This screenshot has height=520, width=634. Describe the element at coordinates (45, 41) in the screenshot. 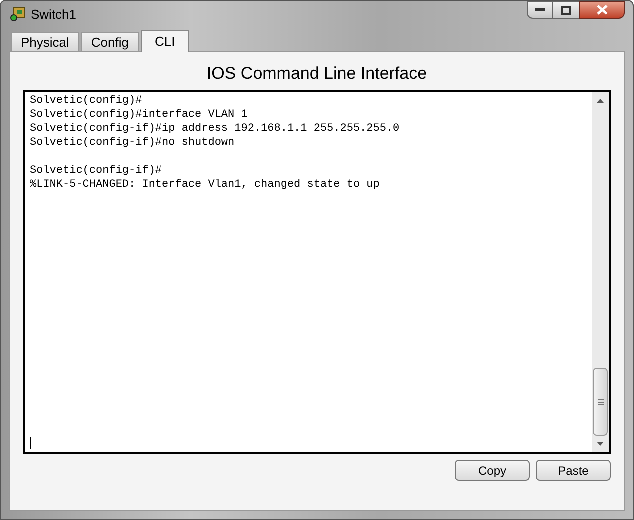

I see `tab: Physical` at that location.